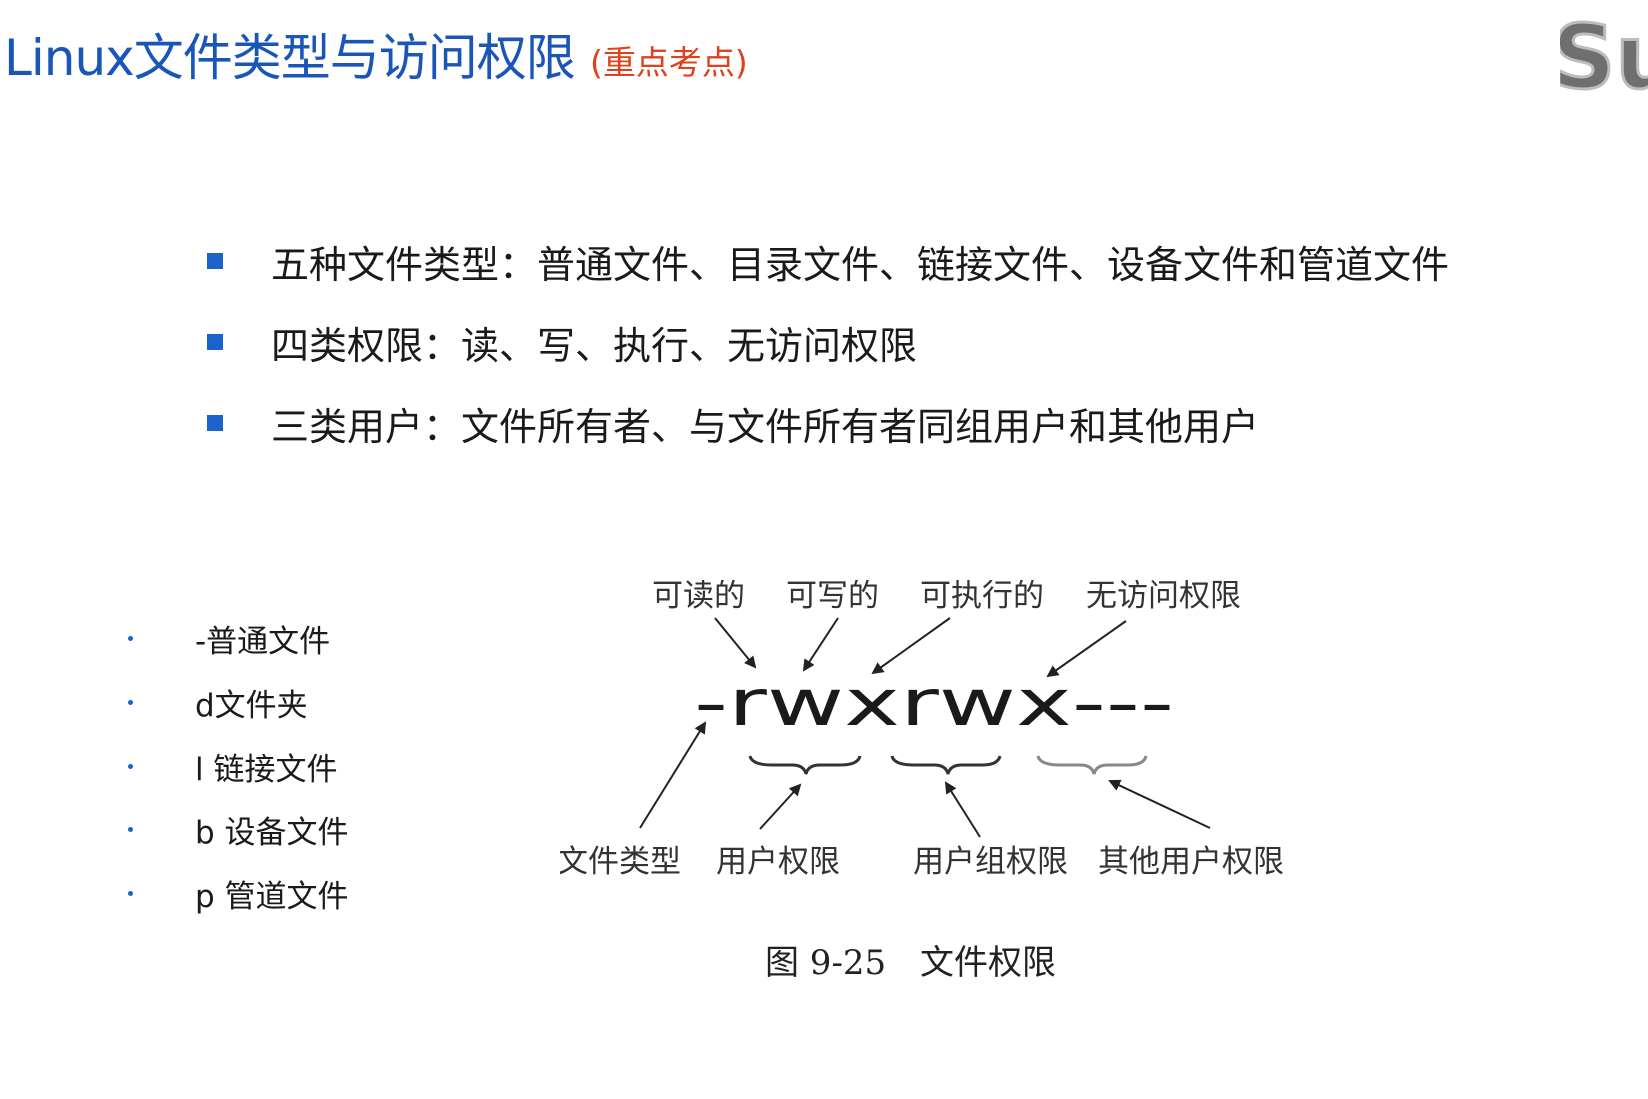  I want to click on permission-string: -rwxrwx---, so click(934, 704).